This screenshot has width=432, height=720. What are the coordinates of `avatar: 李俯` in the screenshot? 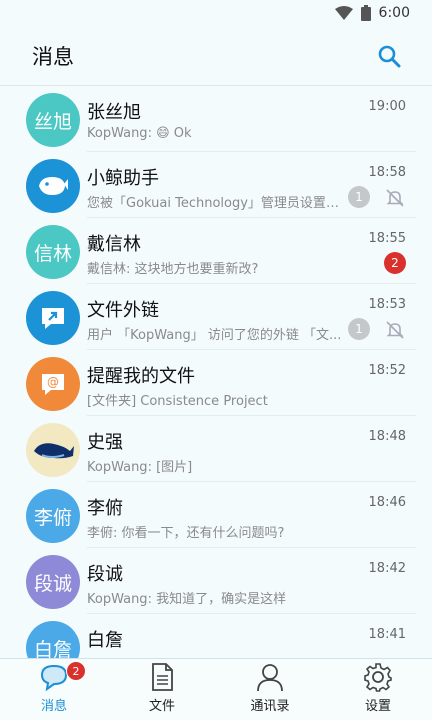 It's located at (53, 516).